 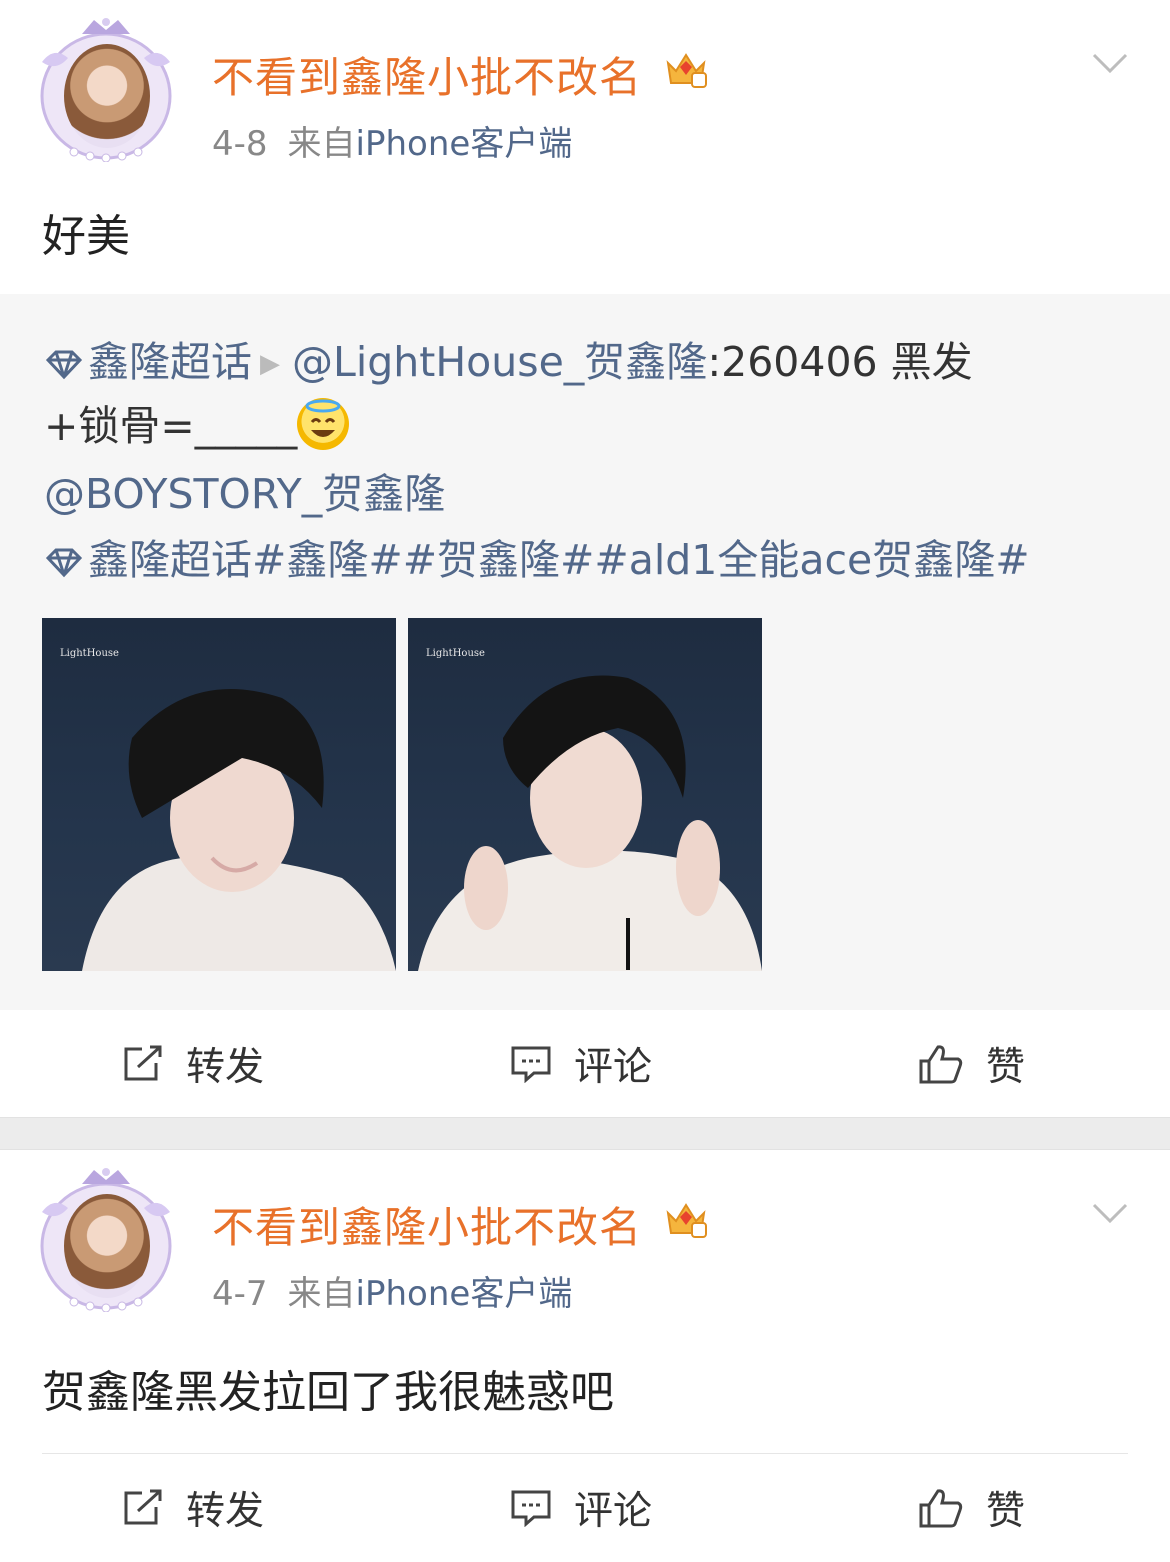 What do you see at coordinates (641, 560) in the screenshot?
I see `hashtags: #鑫隆##贺鑫隆##ald1全能ace贺鑫隆#` at bounding box center [641, 560].